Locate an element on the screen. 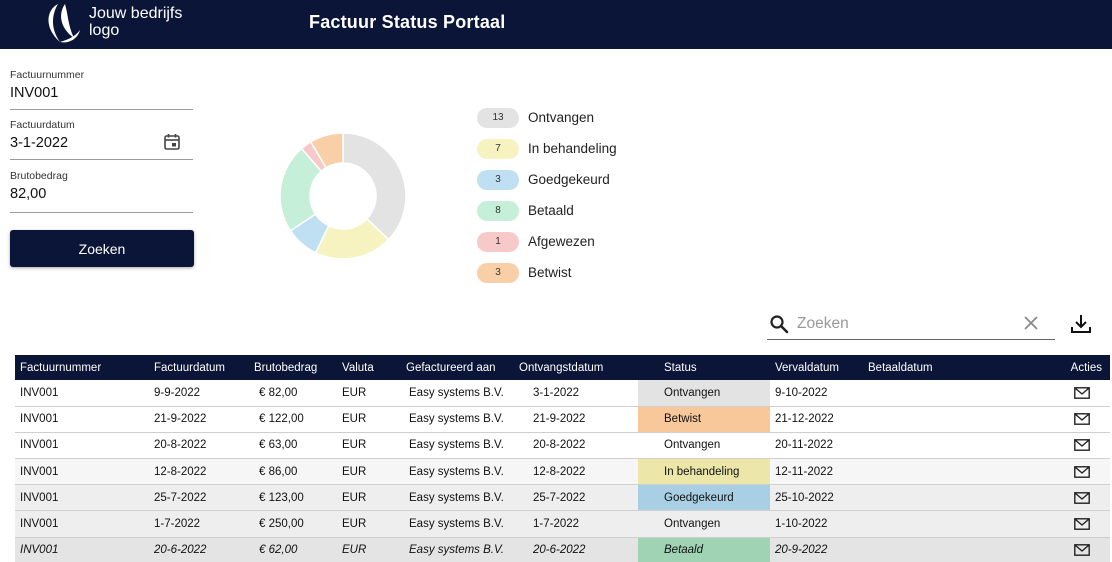 The image size is (1112, 562). cell-received-date: 1-7-2022 is located at coordinates (576, 524).